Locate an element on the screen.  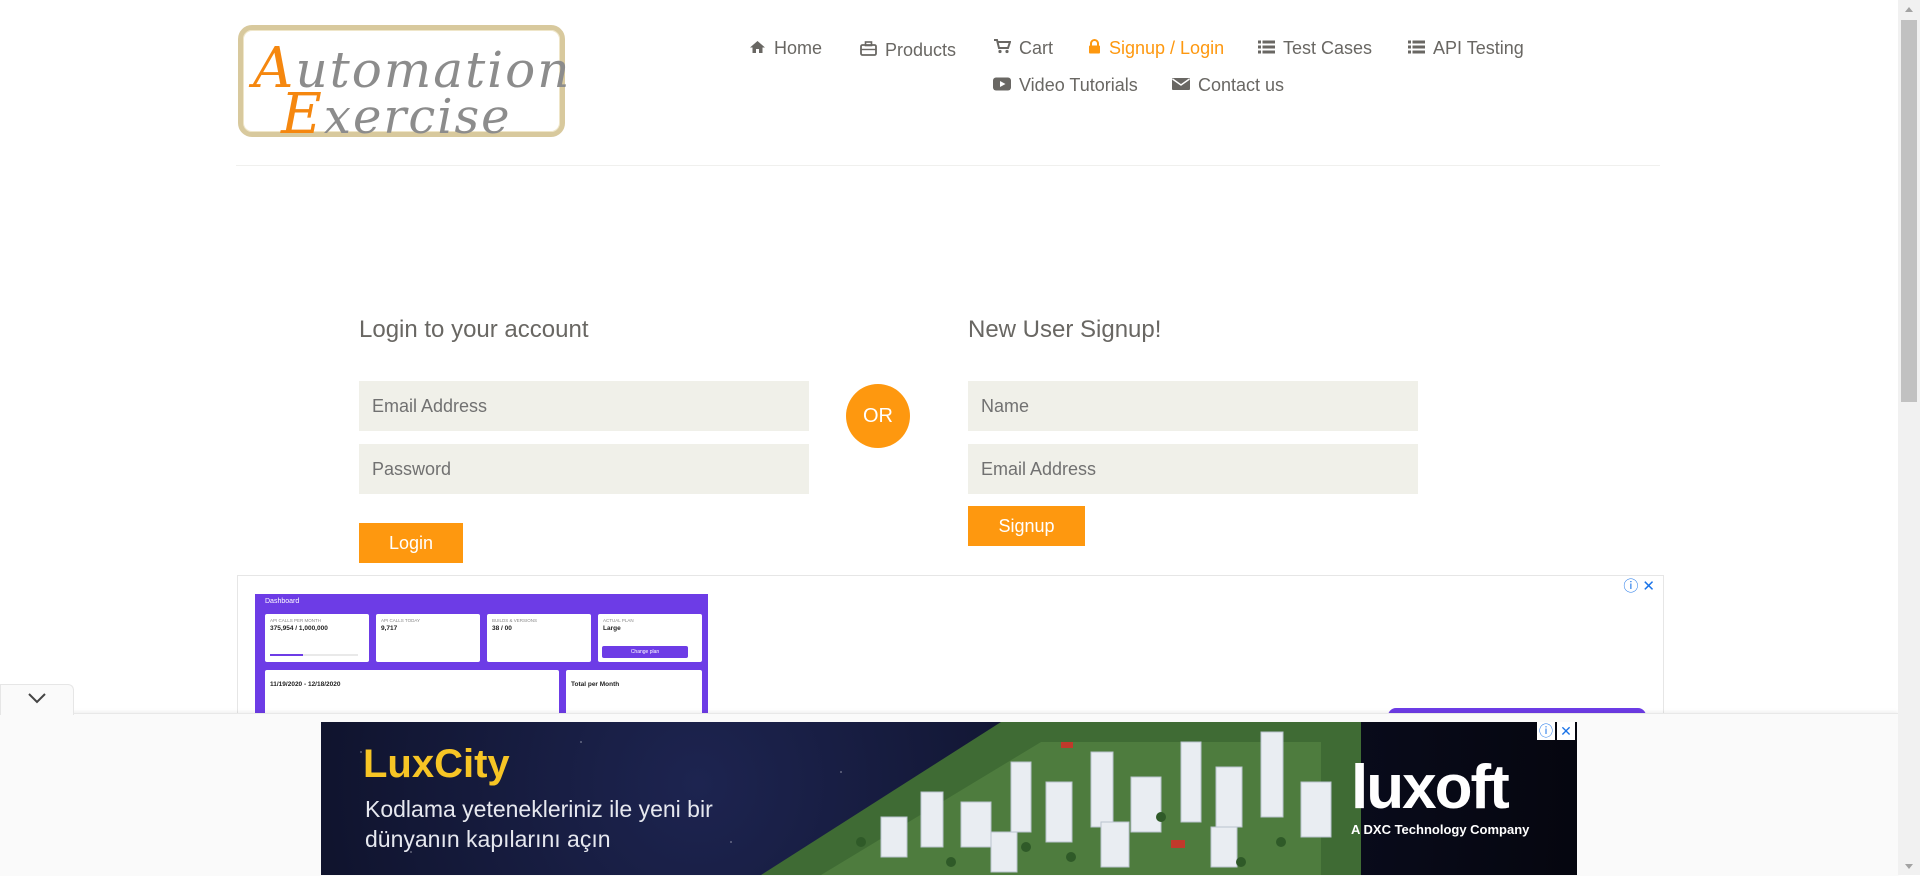
logo-cap-e: E is located at coordinates (302, 114).